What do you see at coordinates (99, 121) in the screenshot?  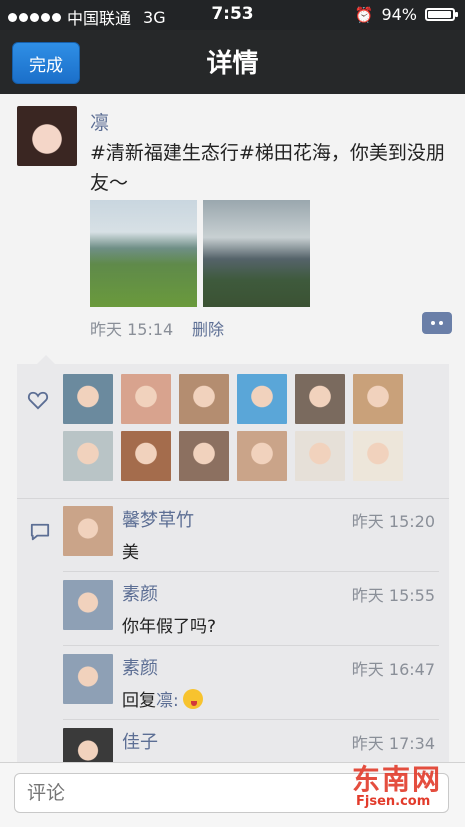 I see `author-name: 凛` at bounding box center [99, 121].